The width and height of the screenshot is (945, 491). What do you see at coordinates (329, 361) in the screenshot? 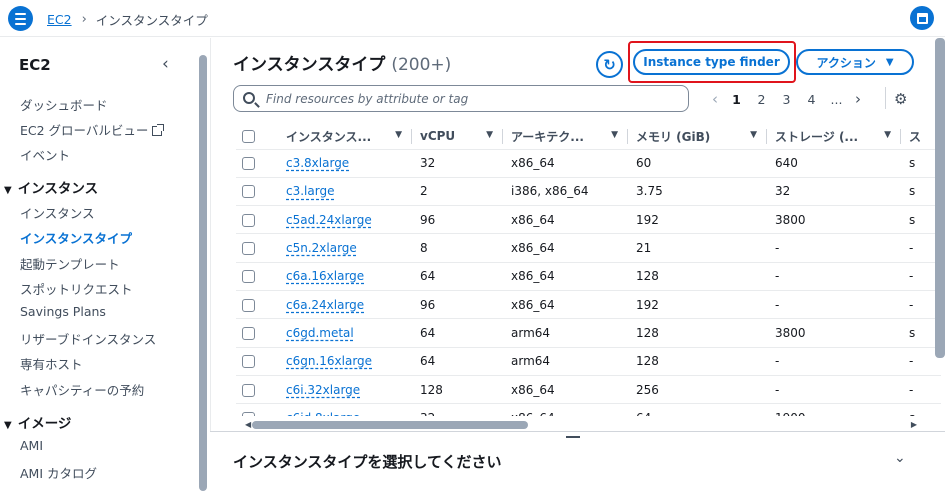
I see `instance-type-link: c6gn.16xlarge` at bounding box center [329, 361].